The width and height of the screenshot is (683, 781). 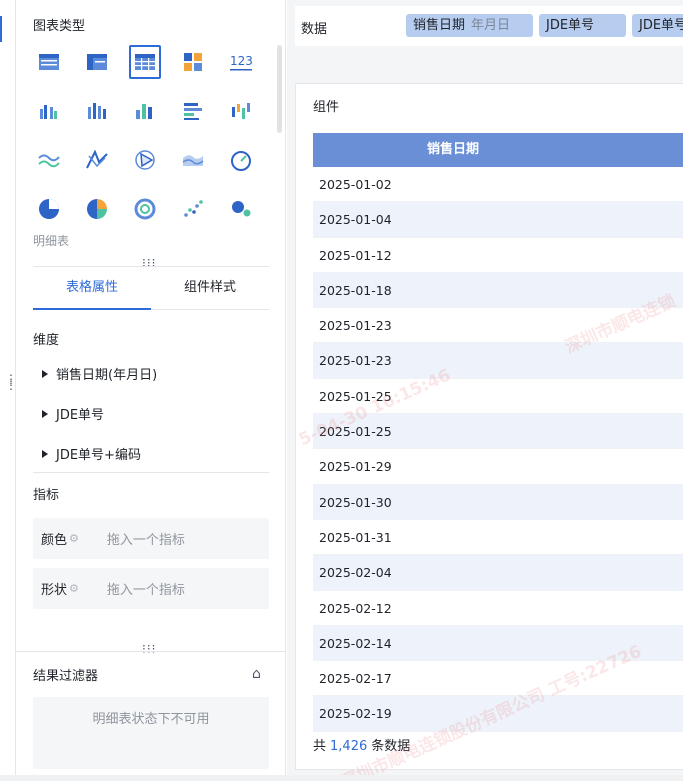 What do you see at coordinates (193, 62) in the screenshot?
I see `kpi-grid-icon` at bounding box center [193, 62].